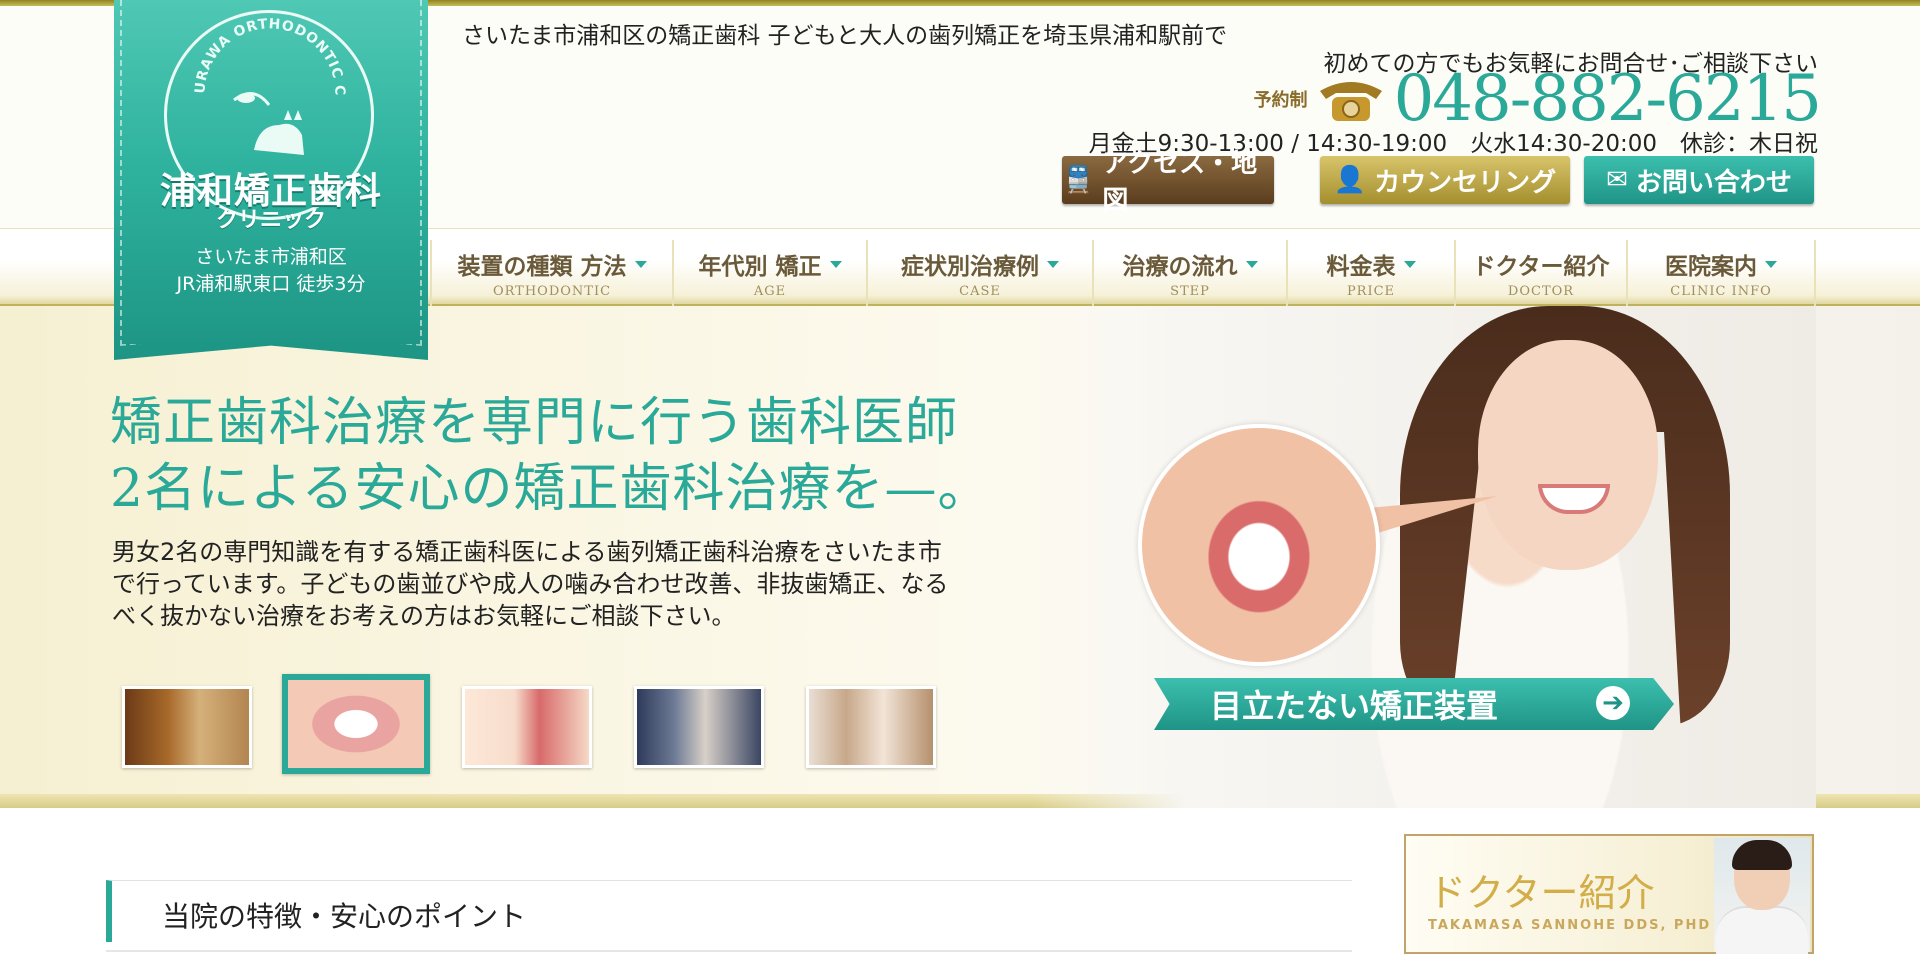 The image size is (1920, 954). Describe the element at coordinates (1078, 180) in the screenshot. I see `train-icon: 🚆` at that location.